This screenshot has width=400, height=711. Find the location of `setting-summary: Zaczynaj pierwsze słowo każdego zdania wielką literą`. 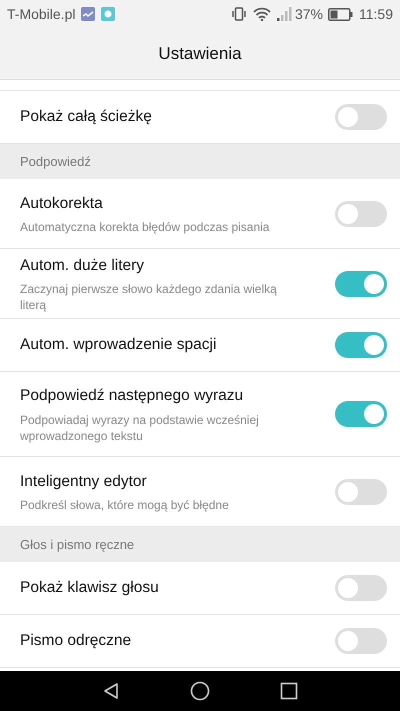

setting-summary: Zaczynaj pierwsze słowo każdego zdania wielką literą is located at coordinates (149, 297).